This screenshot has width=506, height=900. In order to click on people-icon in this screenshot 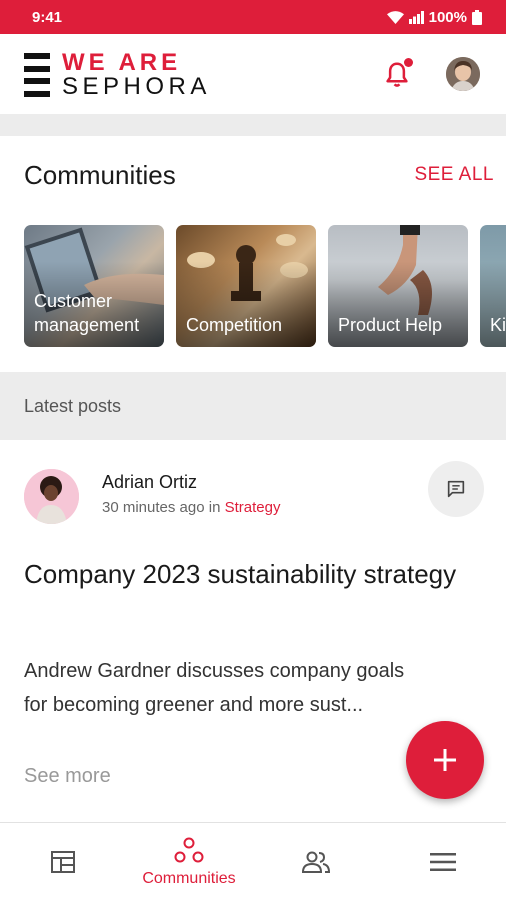, I will do `click(316, 862)`.